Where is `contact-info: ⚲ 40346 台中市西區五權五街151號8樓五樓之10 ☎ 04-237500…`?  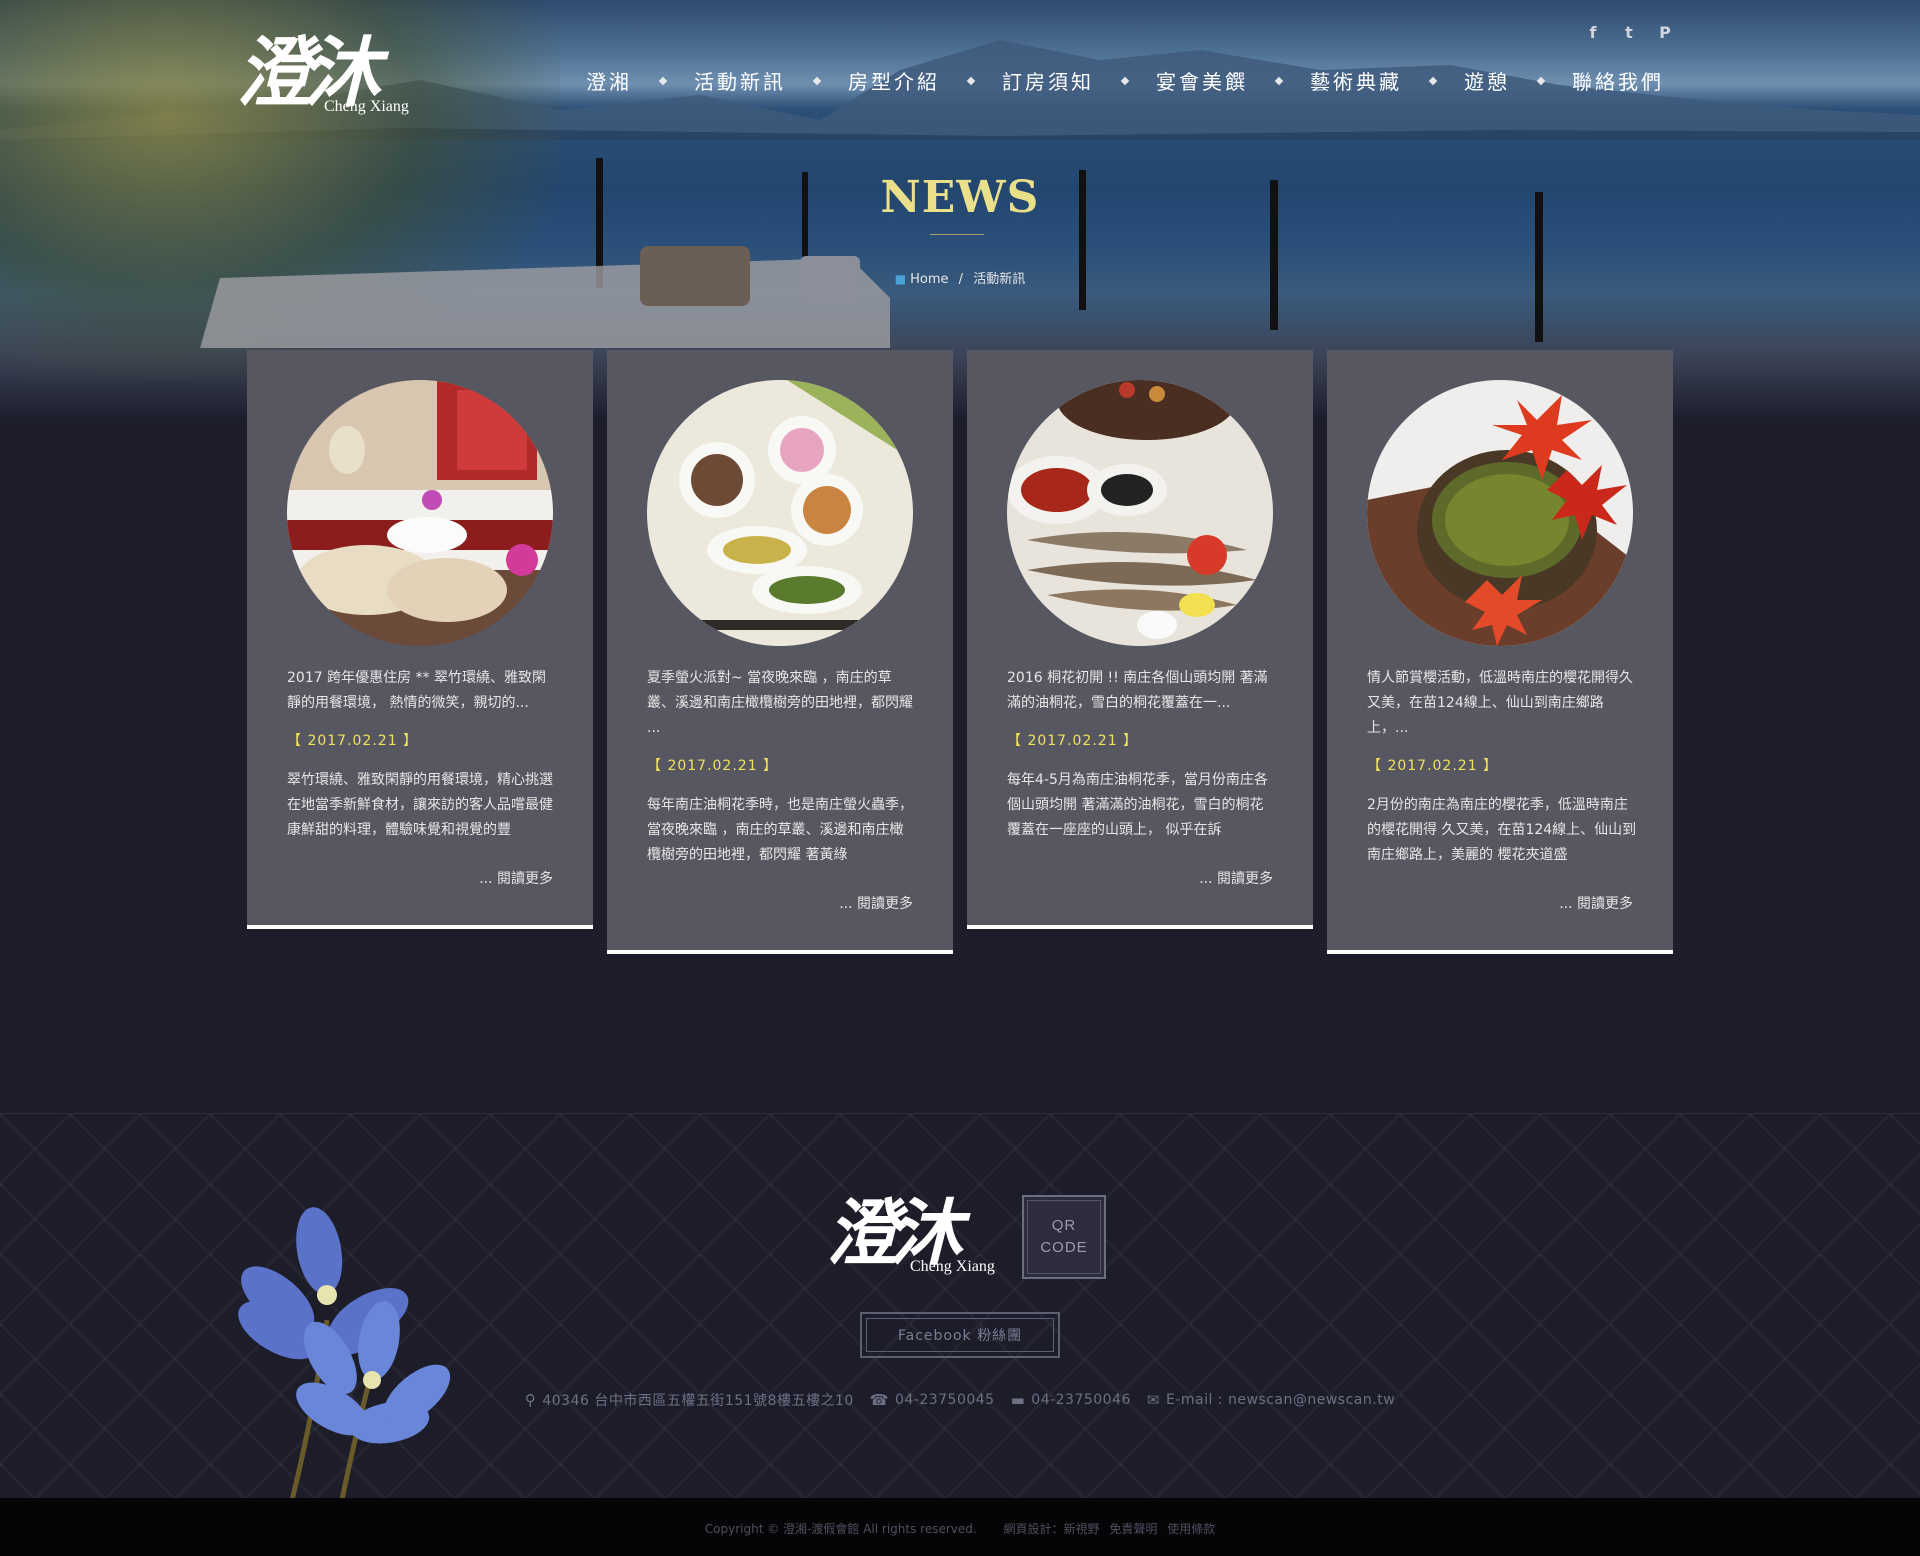 contact-info: ⚲ 40346 台中市西區五權五街151號8樓五樓之10 ☎ 04-237500… is located at coordinates (960, 1400).